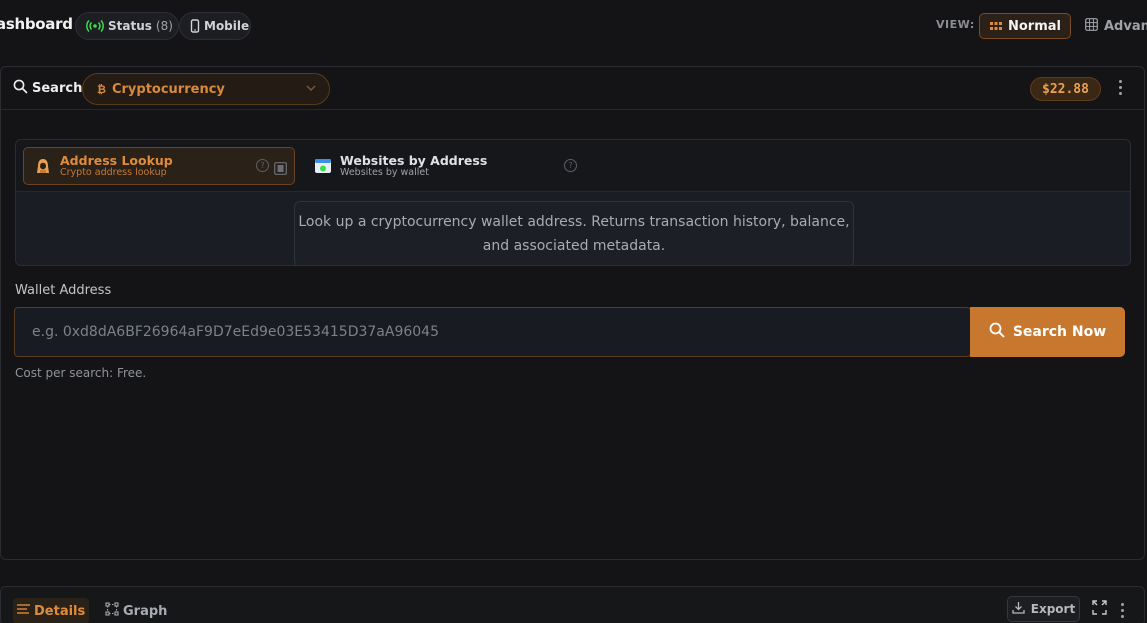 Image resolution: width=1147 pixels, height=623 pixels. Describe the element at coordinates (130, 26) in the screenshot. I see `status-label: Status` at that location.